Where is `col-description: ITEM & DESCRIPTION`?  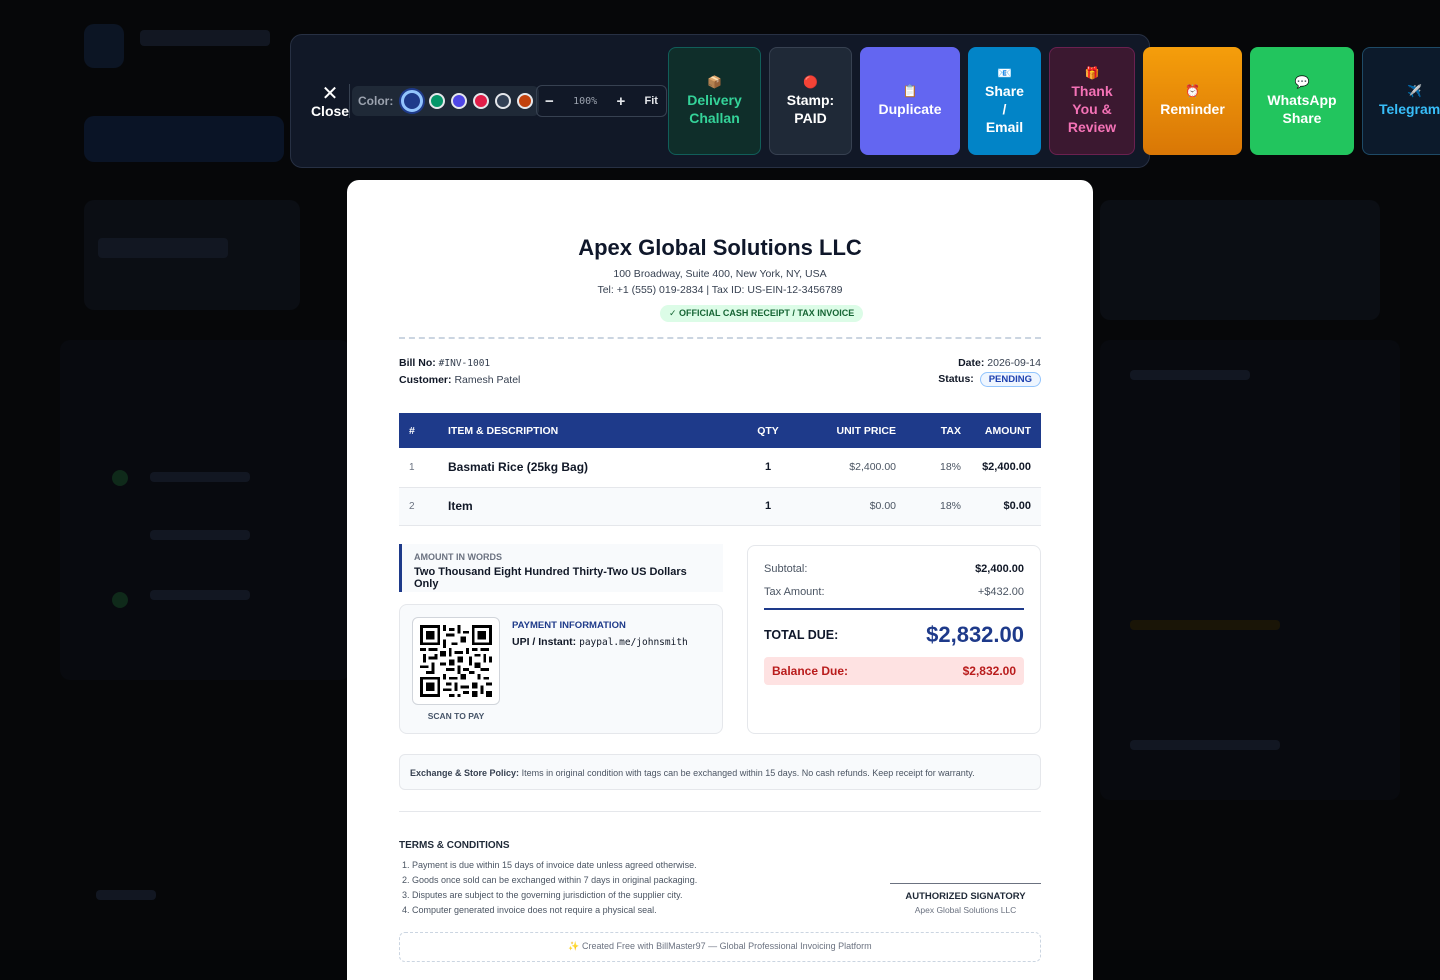
col-description: ITEM & DESCRIPTION is located at coordinates (588, 430).